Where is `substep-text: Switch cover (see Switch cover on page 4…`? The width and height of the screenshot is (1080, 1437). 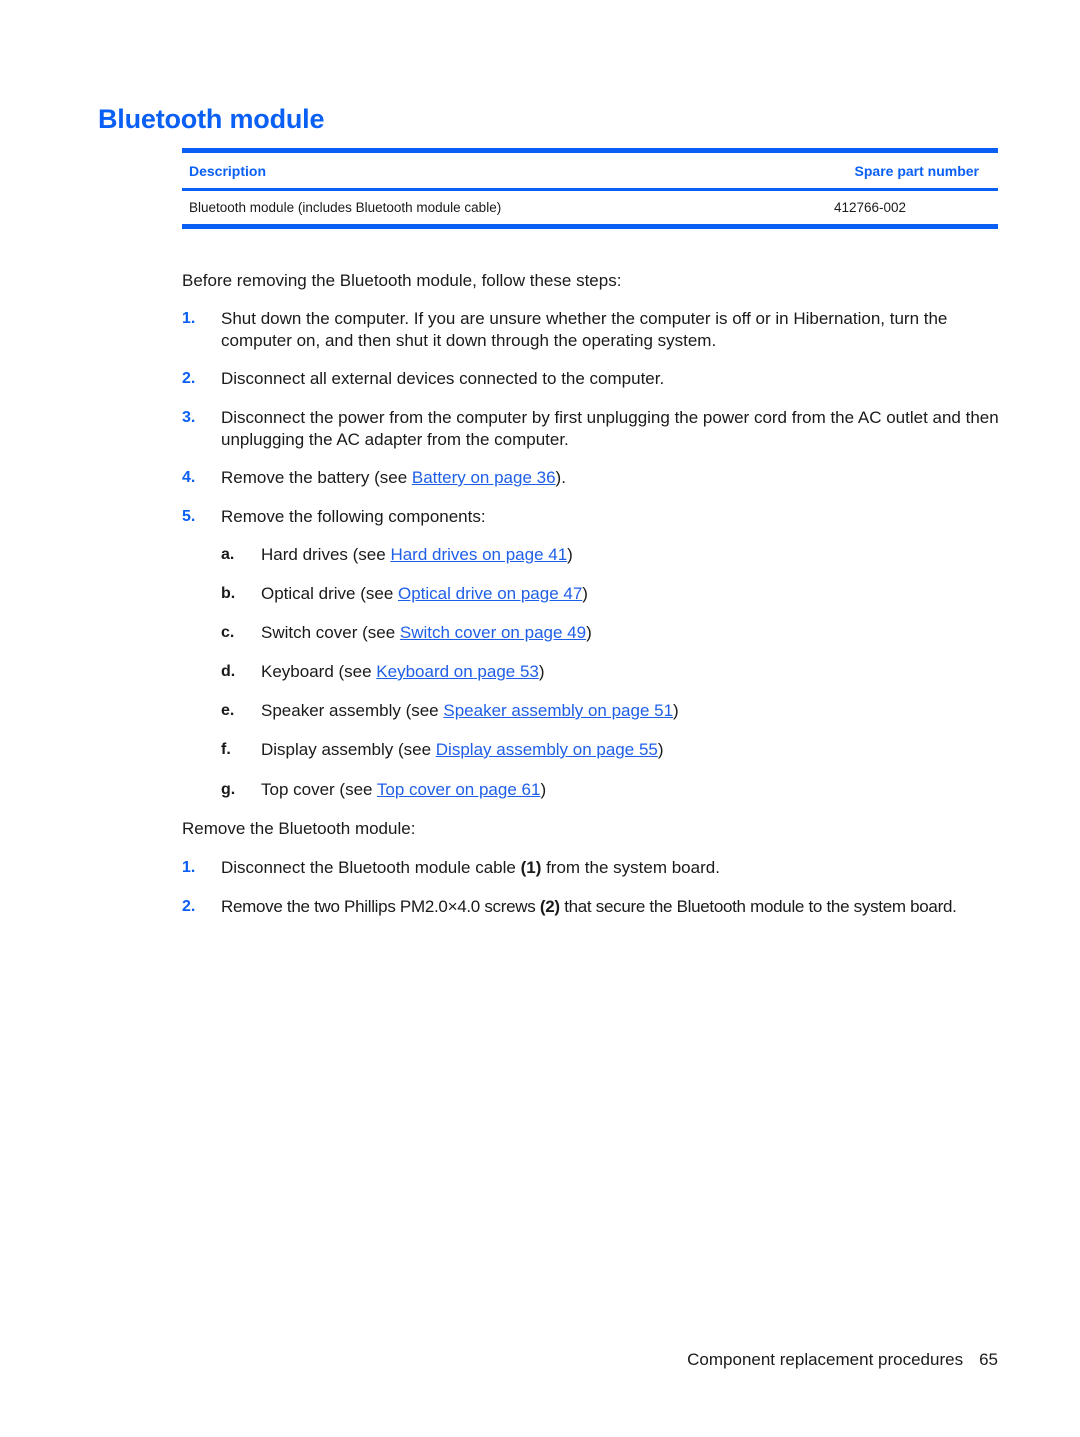
substep-text: Switch cover (see Switch cover on page 4… is located at coordinates (426, 633).